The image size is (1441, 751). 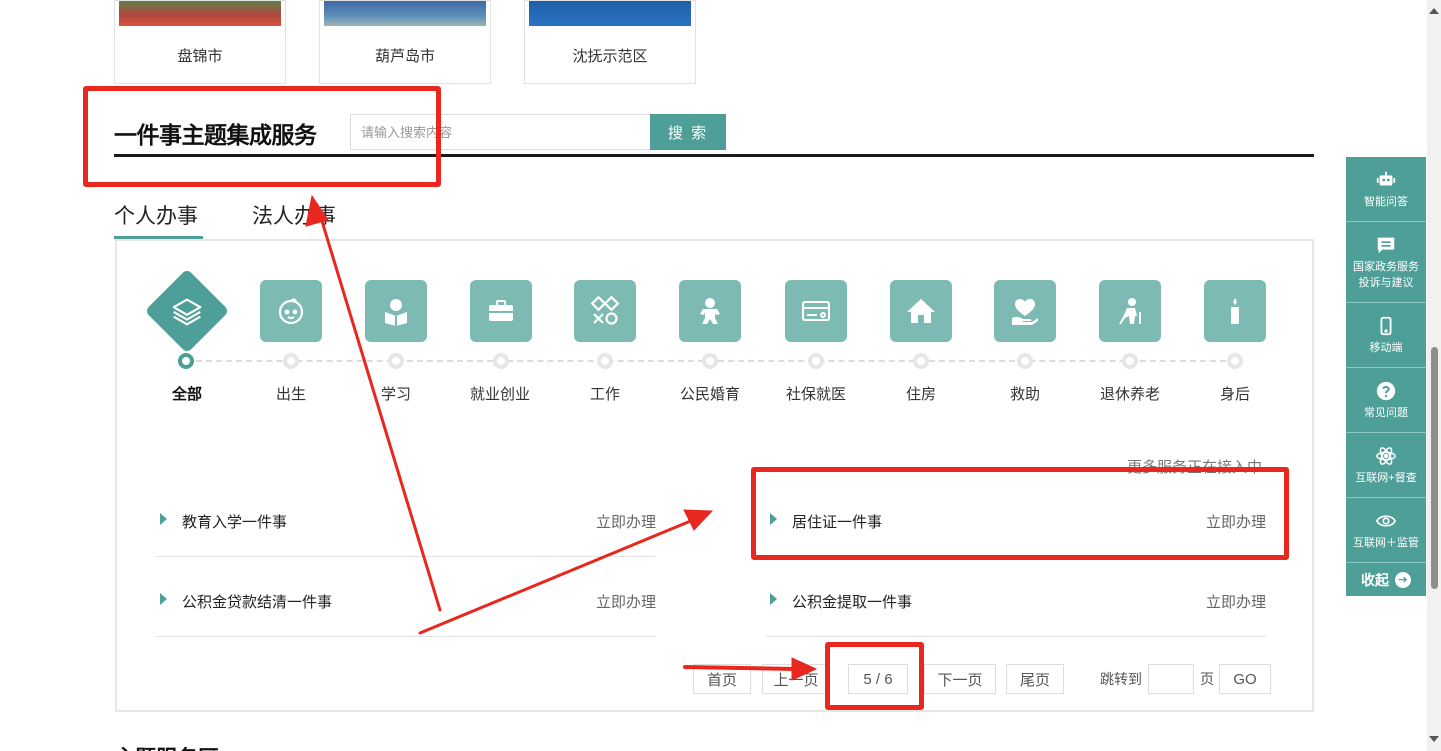 I want to click on candle-icon, so click(x=1235, y=311).